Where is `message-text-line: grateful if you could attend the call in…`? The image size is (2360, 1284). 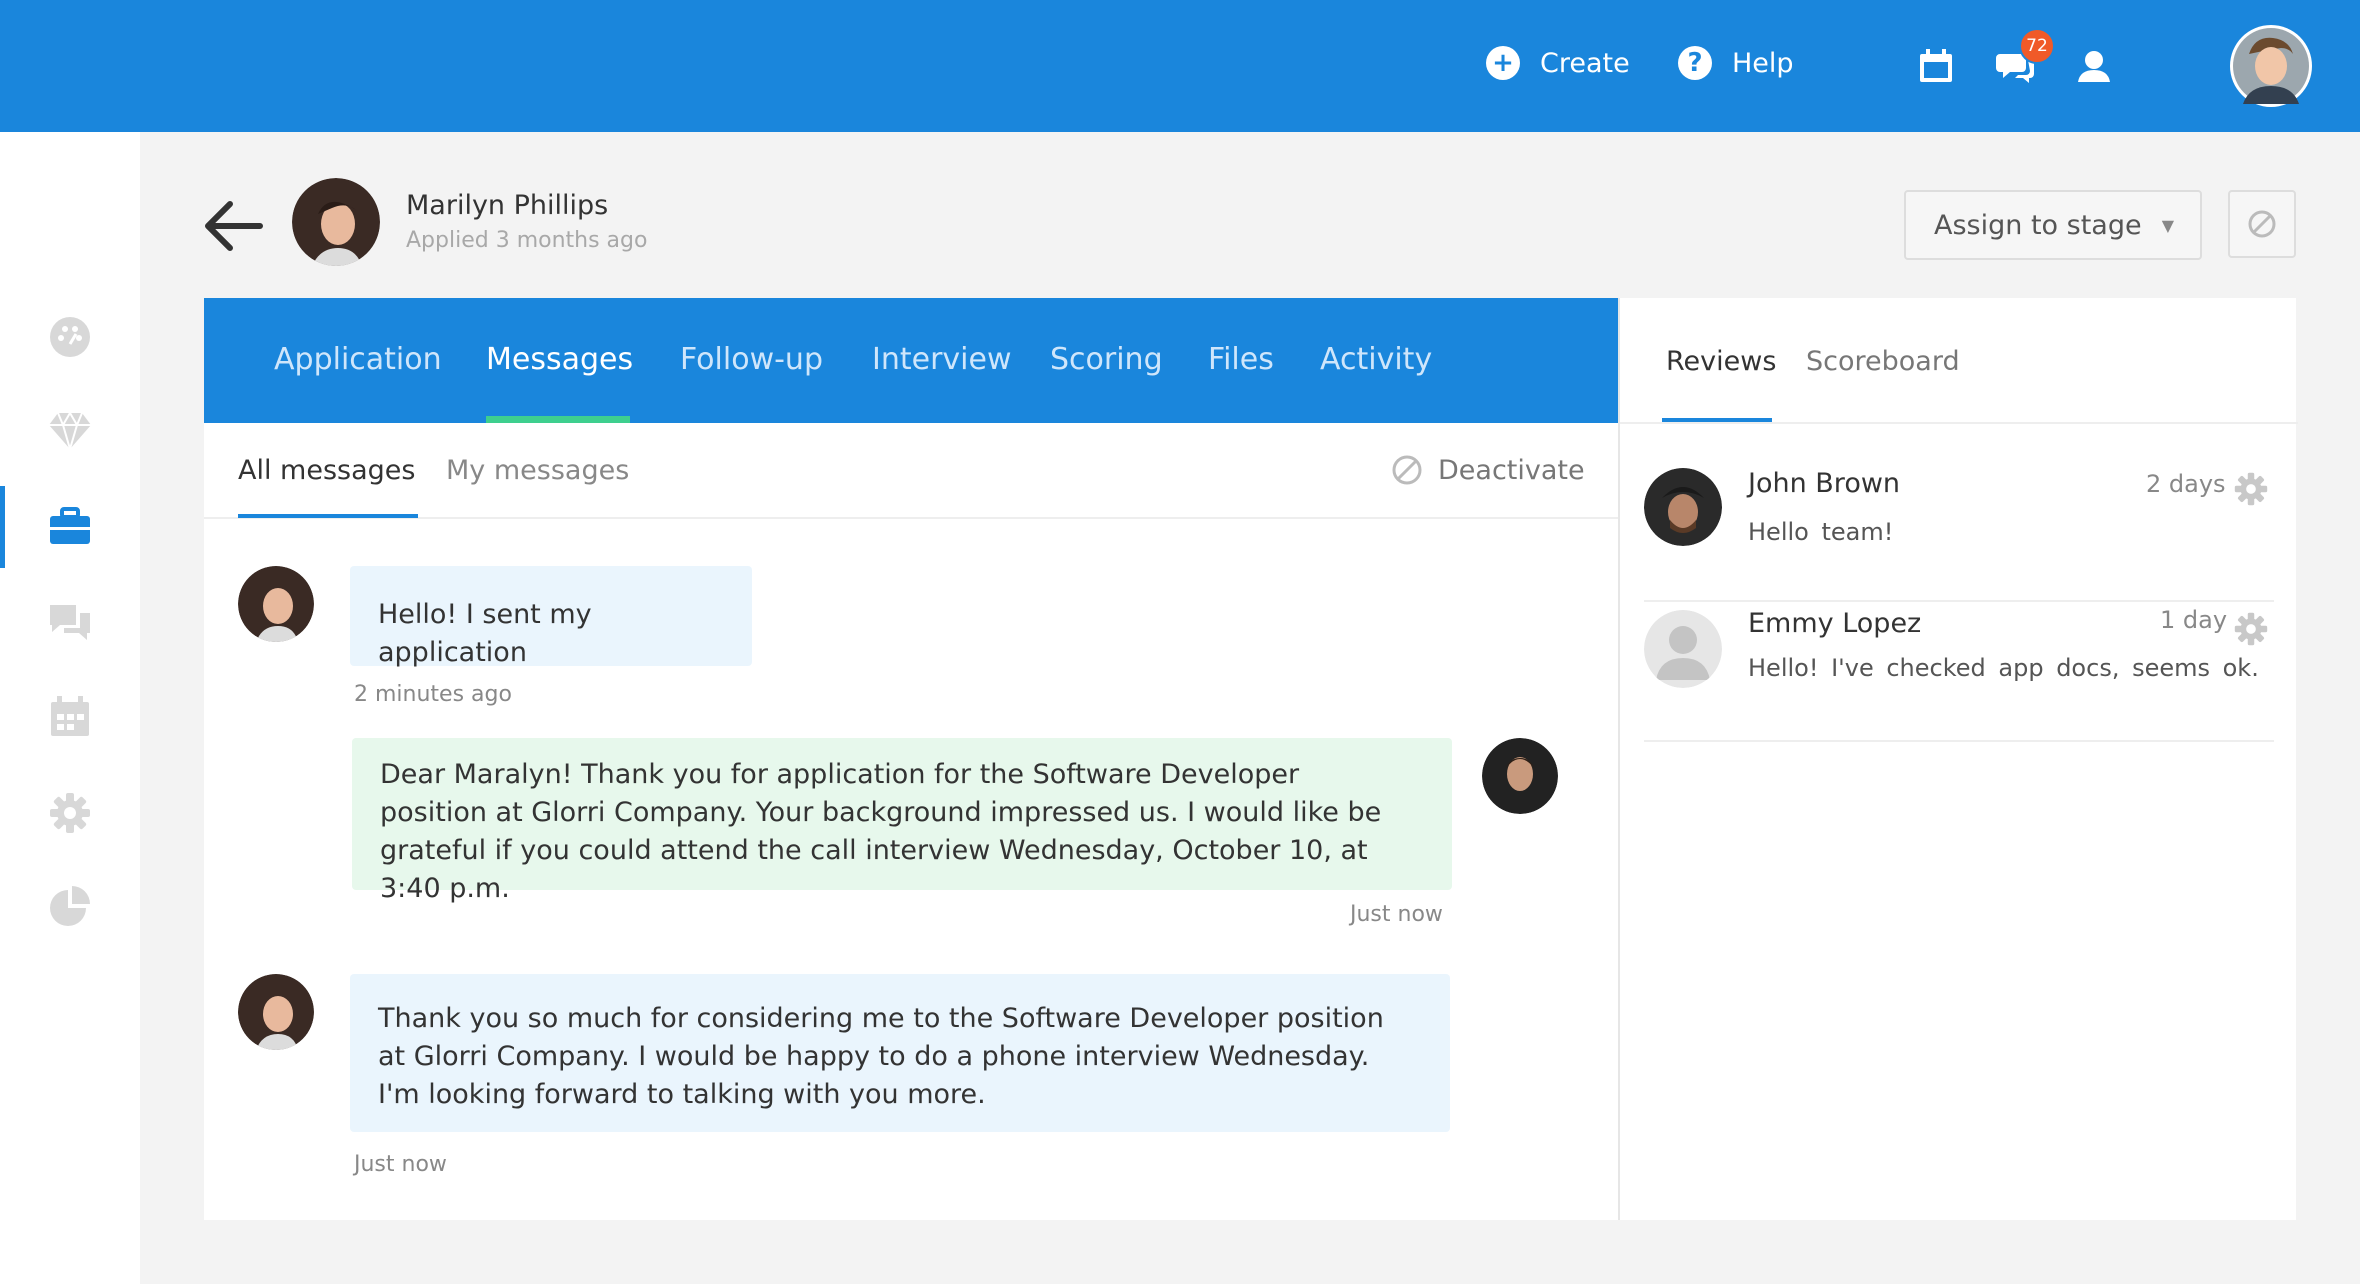 message-text-line: grateful if you could attend the call in… is located at coordinates (874, 869).